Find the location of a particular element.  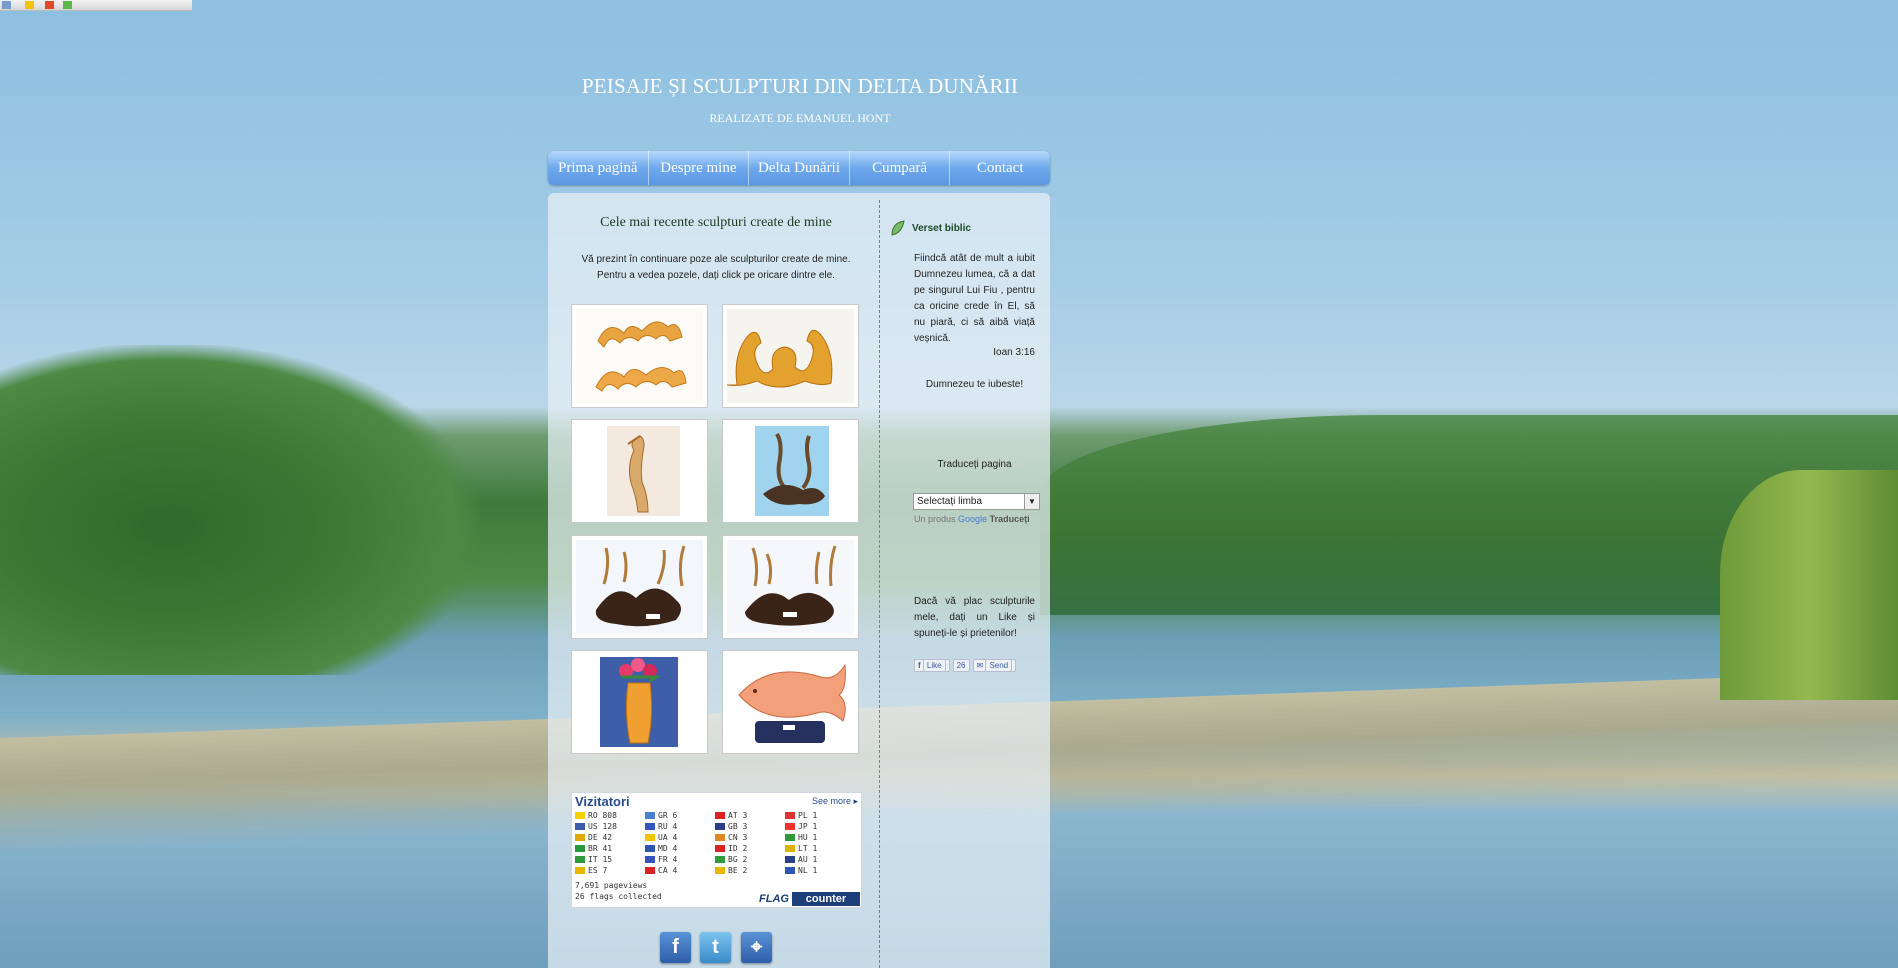

nav-contact: Contact is located at coordinates (1000, 168).